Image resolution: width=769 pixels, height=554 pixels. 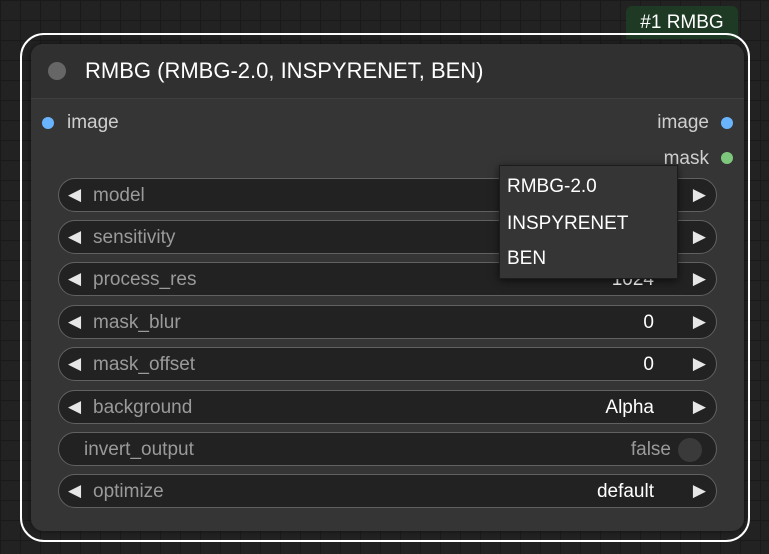 What do you see at coordinates (387, 491) in the screenshot?
I see `widget-optimize: ◀ optimize default ▶` at bounding box center [387, 491].